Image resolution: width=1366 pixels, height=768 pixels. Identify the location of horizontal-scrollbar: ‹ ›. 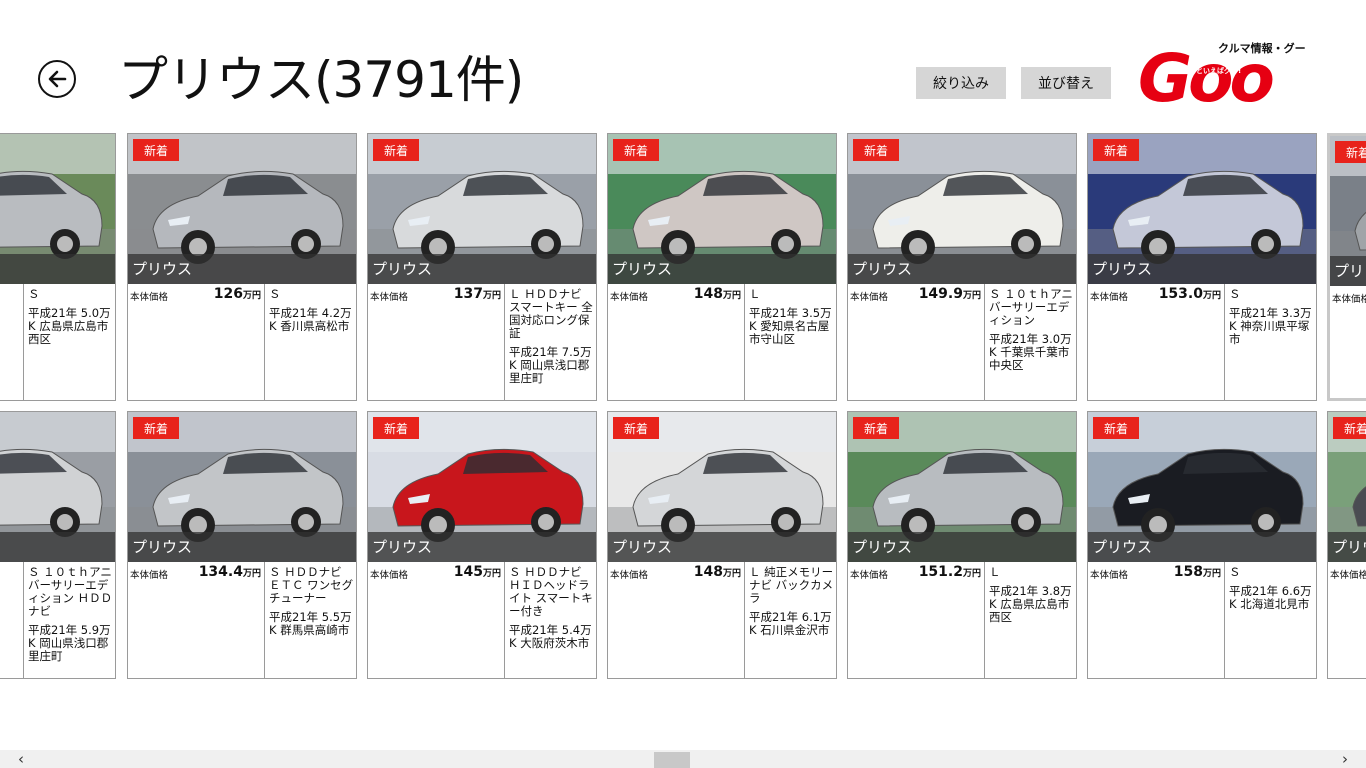
(683, 759).